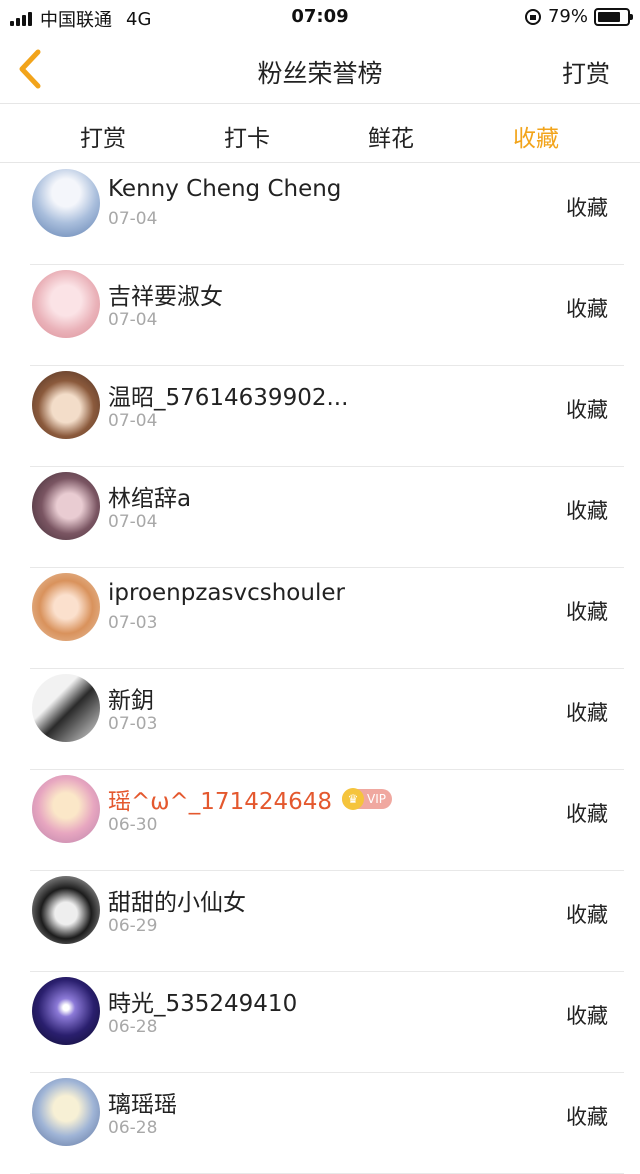 The height and width of the screenshot is (1174, 640). What do you see at coordinates (353, 799) in the screenshot?
I see `crown-icon: ♛` at bounding box center [353, 799].